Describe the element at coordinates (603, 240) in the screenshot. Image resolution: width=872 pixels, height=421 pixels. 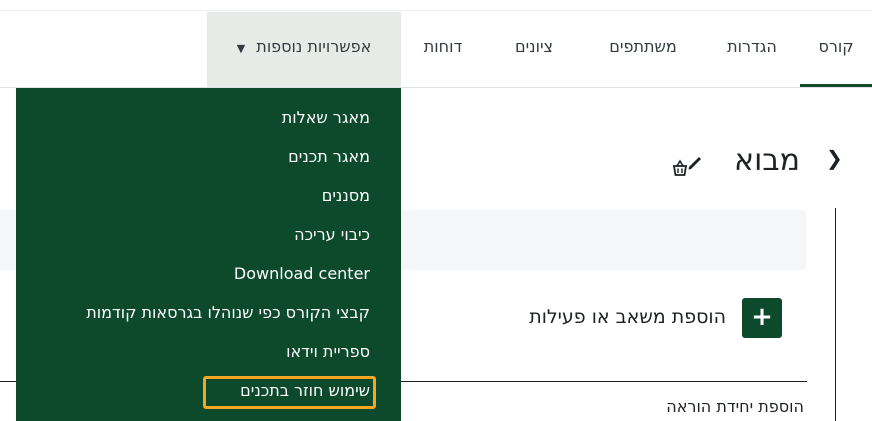
I see `section-header-bg` at that location.